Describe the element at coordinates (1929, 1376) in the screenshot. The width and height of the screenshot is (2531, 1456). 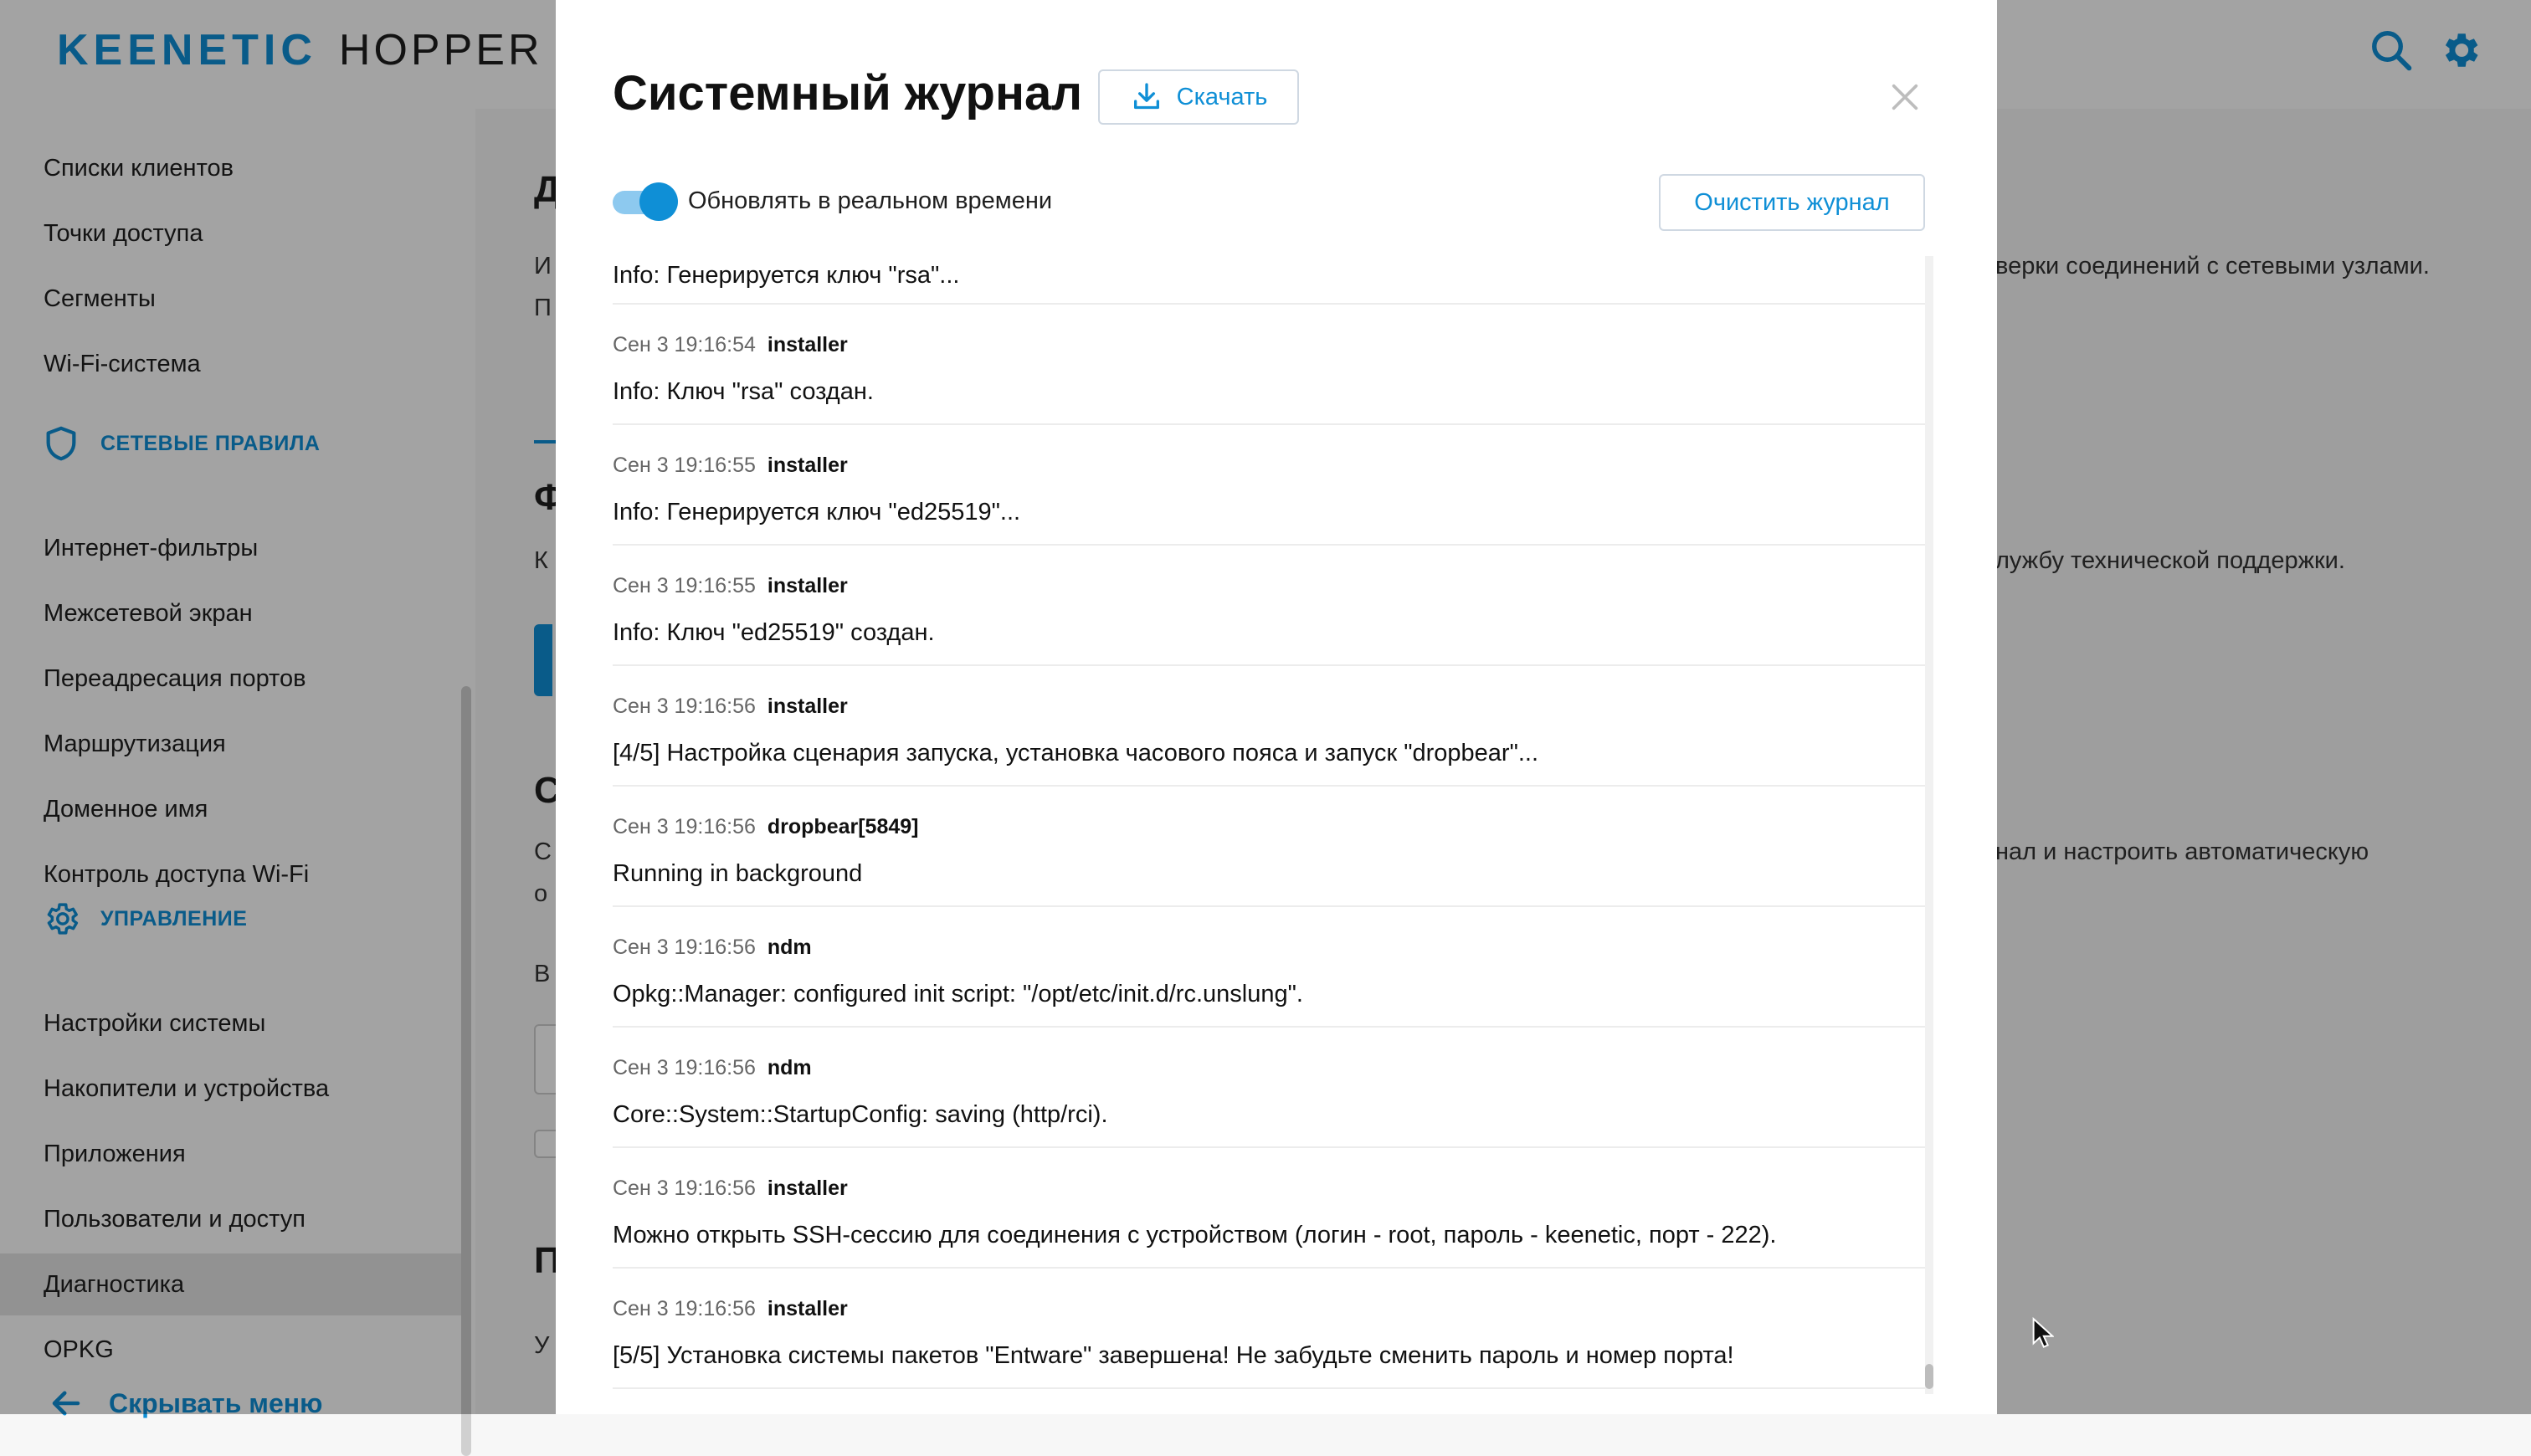
I see `log-scrollbar-thumb` at that location.